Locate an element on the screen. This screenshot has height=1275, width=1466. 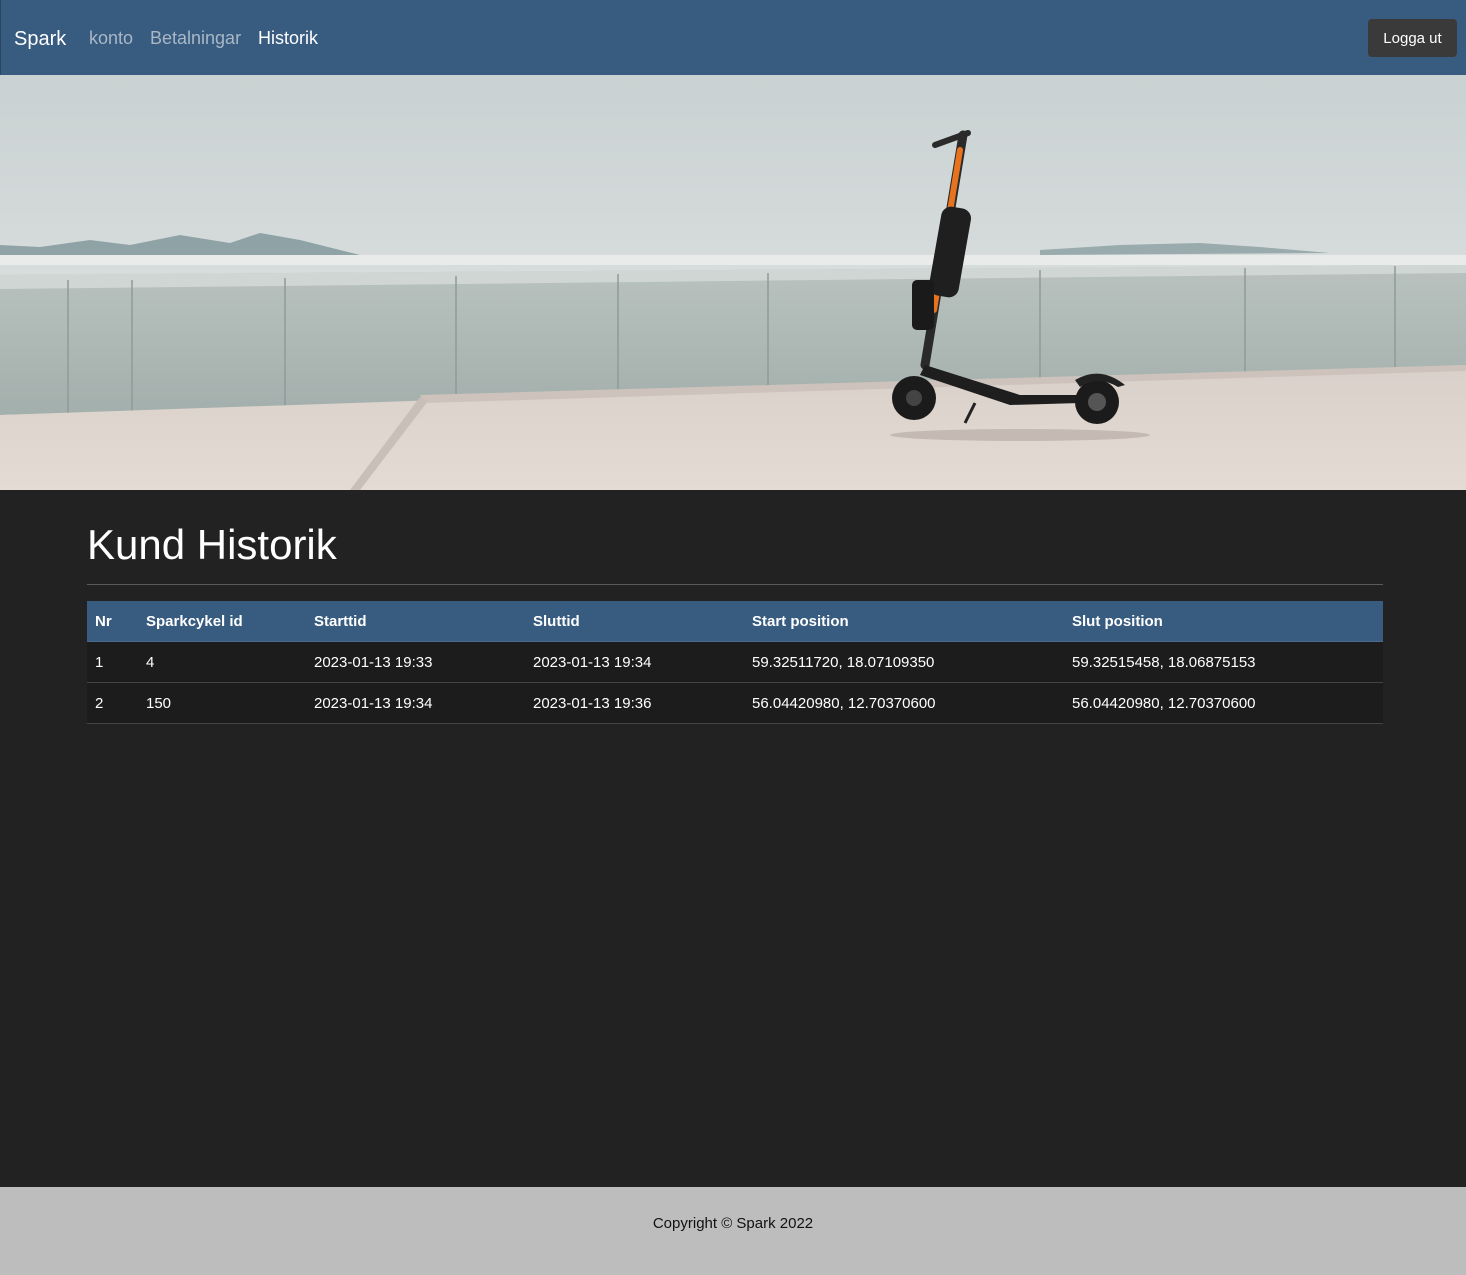
nav-link-betalningar: Betalningar is located at coordinates (195, 38).